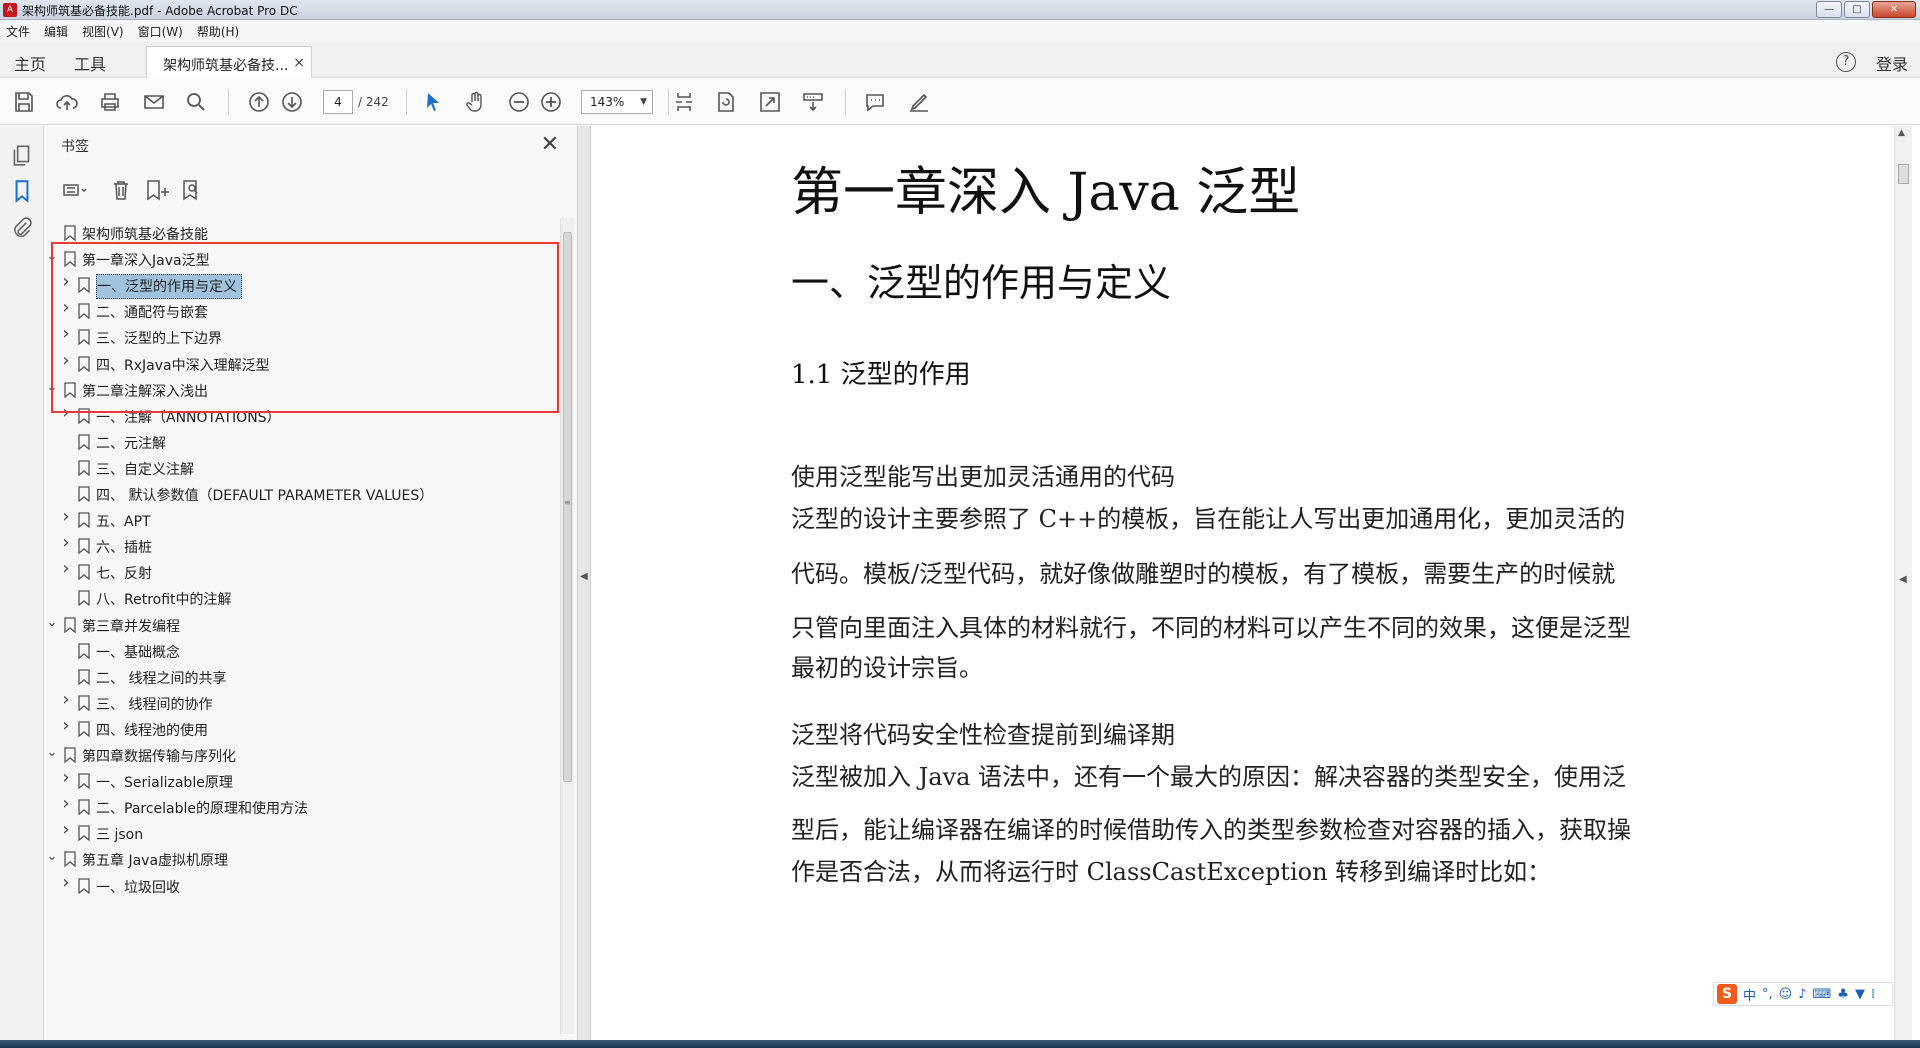  I want to click on bookmark-label: 四、 默认参数值（DEFAULT PARAMETER VALUES）, so click(265, 496).